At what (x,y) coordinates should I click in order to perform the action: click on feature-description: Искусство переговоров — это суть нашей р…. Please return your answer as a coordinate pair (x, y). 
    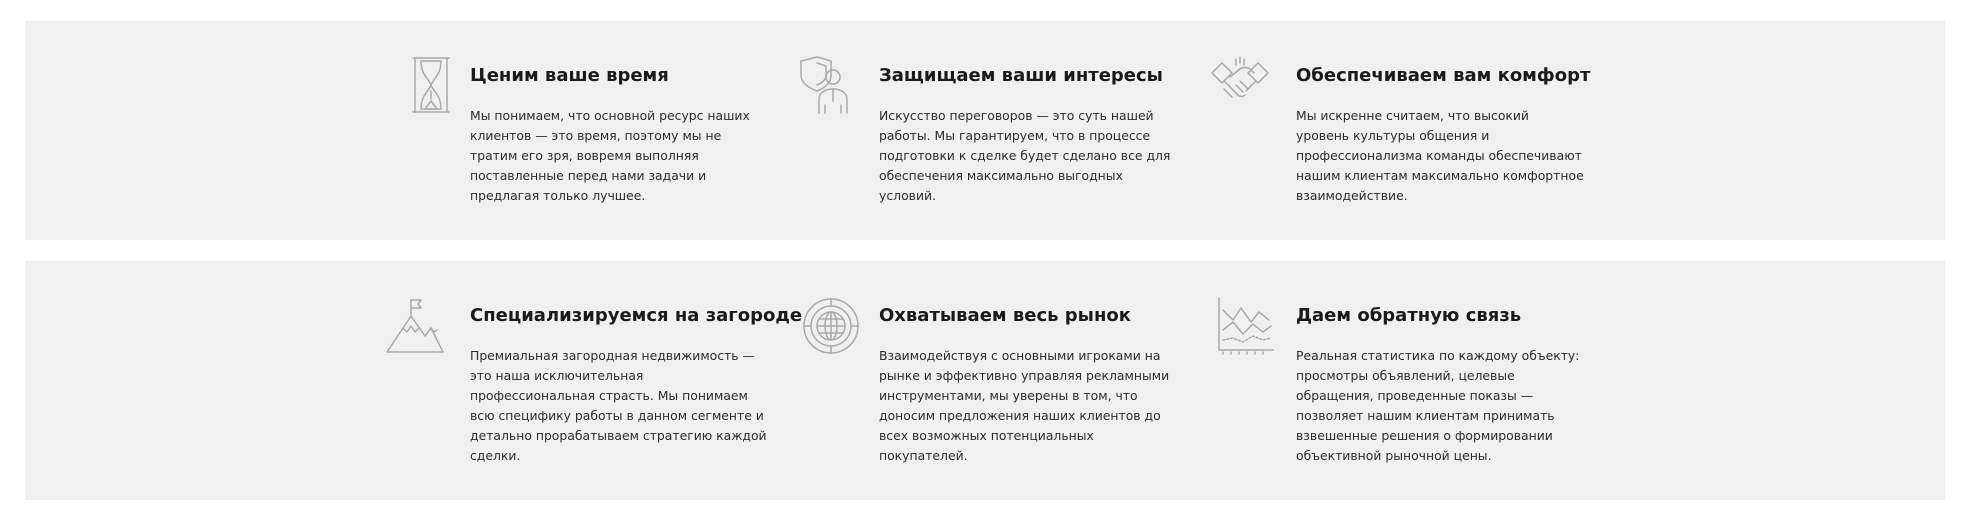
    Looking at the image, I should click on (1025, 155).